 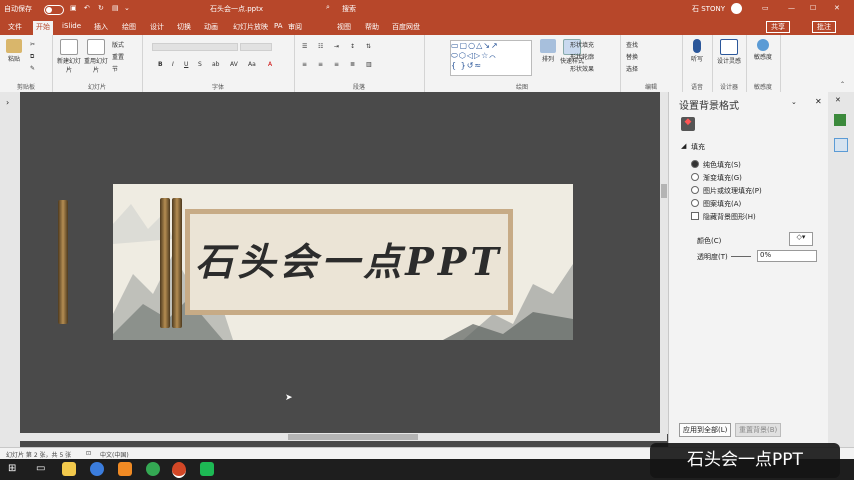 What do you see at coordinates (722, 204) in the screenshot?
I see `option-pattern-fill: 图案填充(A)` at bounding box center [722, 204].